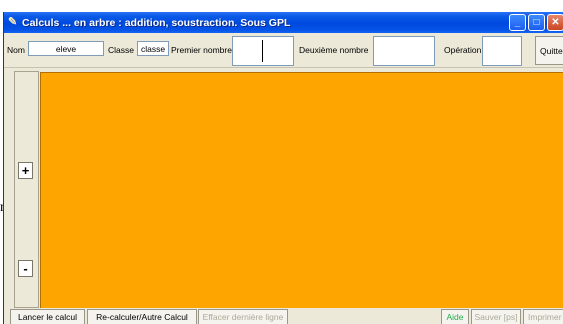 This screenshot has height=324, width=563. What do you see at coordinates (153, 48) in the screenshot?
I see `classe-input: classe` at bounding box center [153, 48].